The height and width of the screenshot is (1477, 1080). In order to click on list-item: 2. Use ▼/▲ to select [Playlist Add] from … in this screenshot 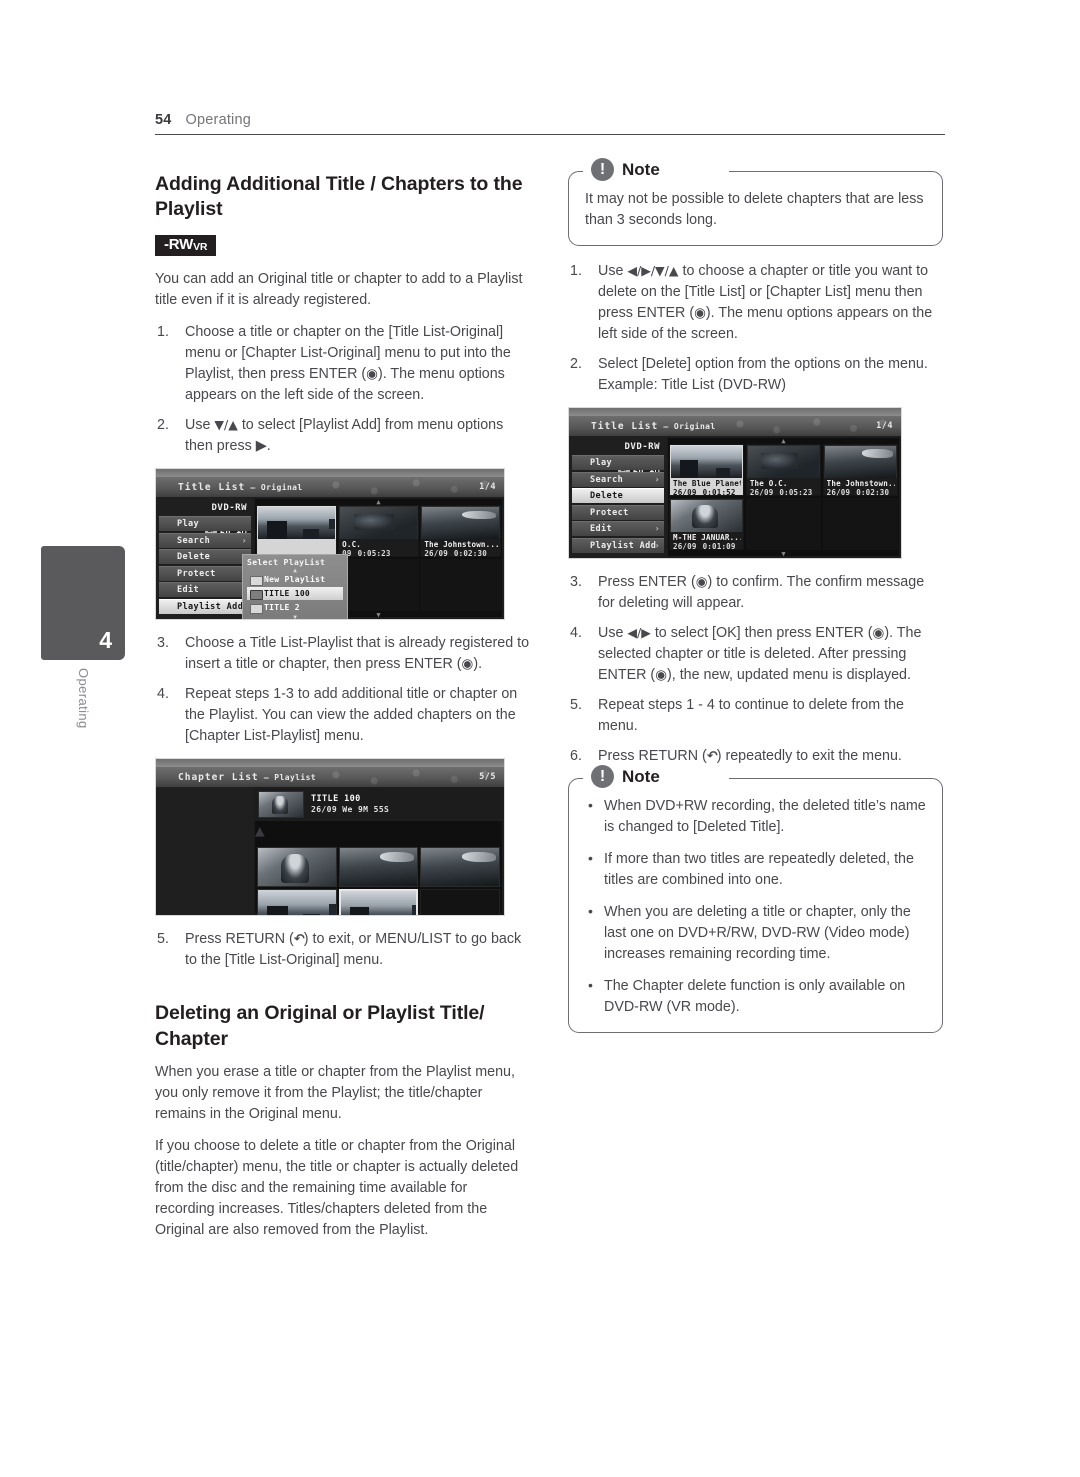, I will do `click(342, 436)`.